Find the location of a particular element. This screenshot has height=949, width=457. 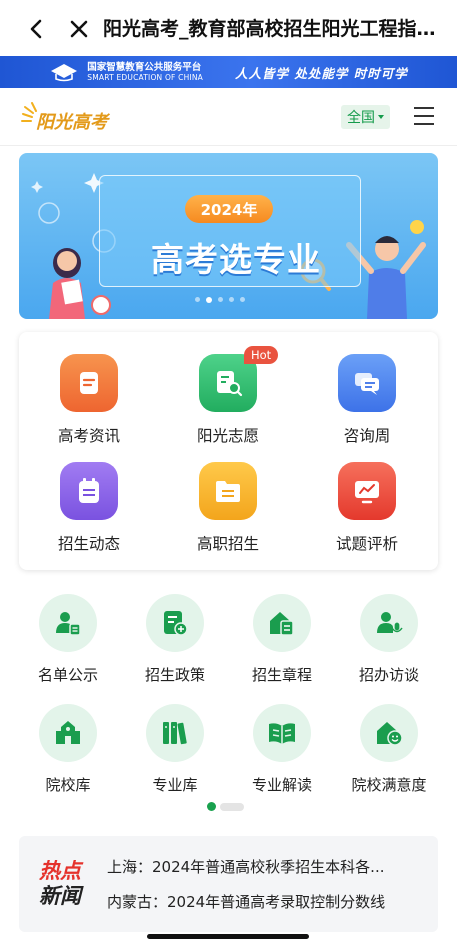

sec-item-policy: 招生政策 is located at coordinates (175, 639).